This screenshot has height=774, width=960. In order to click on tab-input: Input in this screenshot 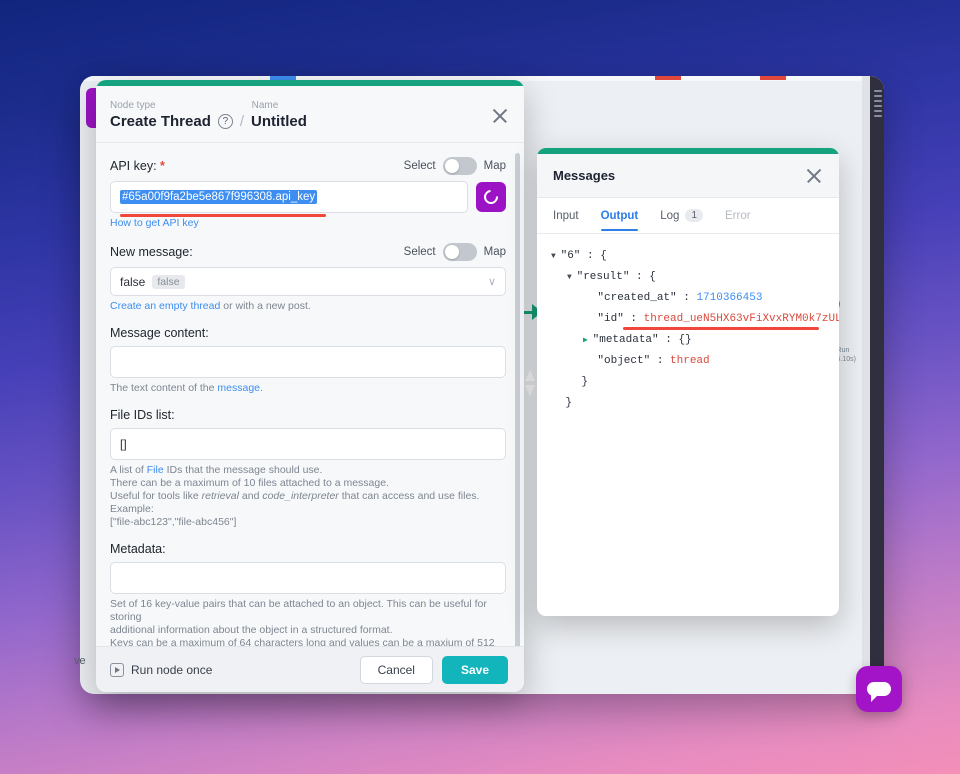, I will do `click(566, 216)`.